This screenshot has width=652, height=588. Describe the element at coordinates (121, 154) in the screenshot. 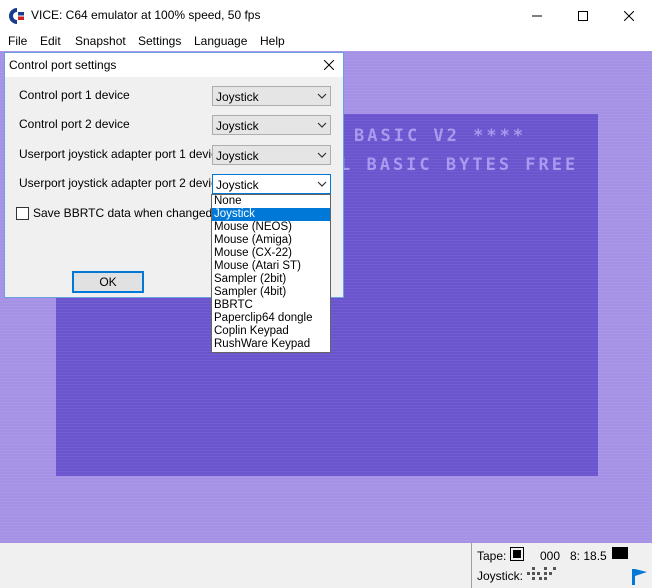

I see `userport-adapter-port-1-label: Userport joystick adapter port 1 device` at that location.